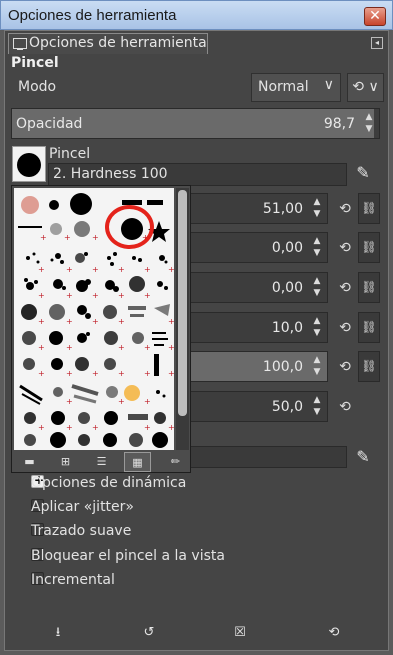  What do you see at coordinates (29, 462) in the screenshot?
I see `smaller-previews-button: ▬` at bounding box center [29, 462].